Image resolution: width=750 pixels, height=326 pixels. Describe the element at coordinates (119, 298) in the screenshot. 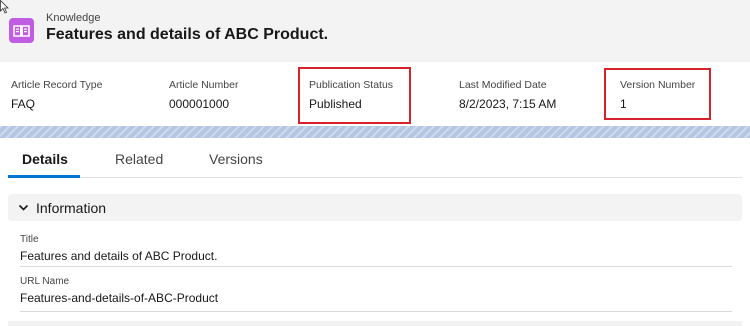

I see `field-value: Features-and-details-of-ABC-Product` at that location.